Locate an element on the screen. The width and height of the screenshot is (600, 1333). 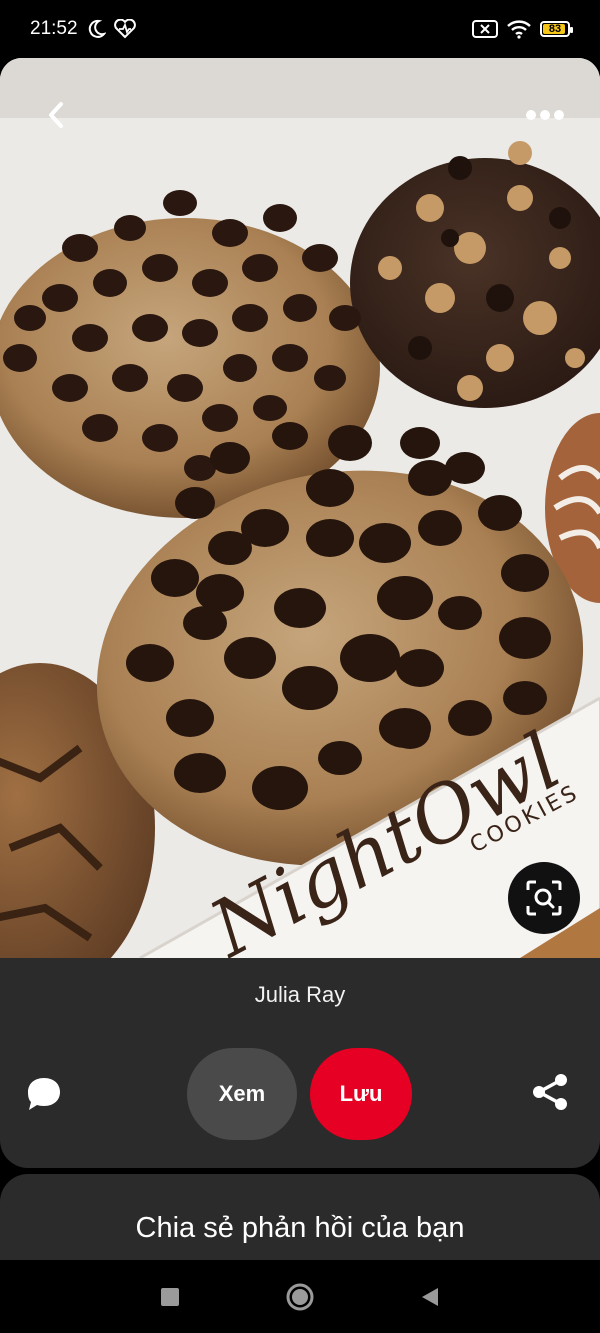
share-icon is located at coordinates (550, 1092).